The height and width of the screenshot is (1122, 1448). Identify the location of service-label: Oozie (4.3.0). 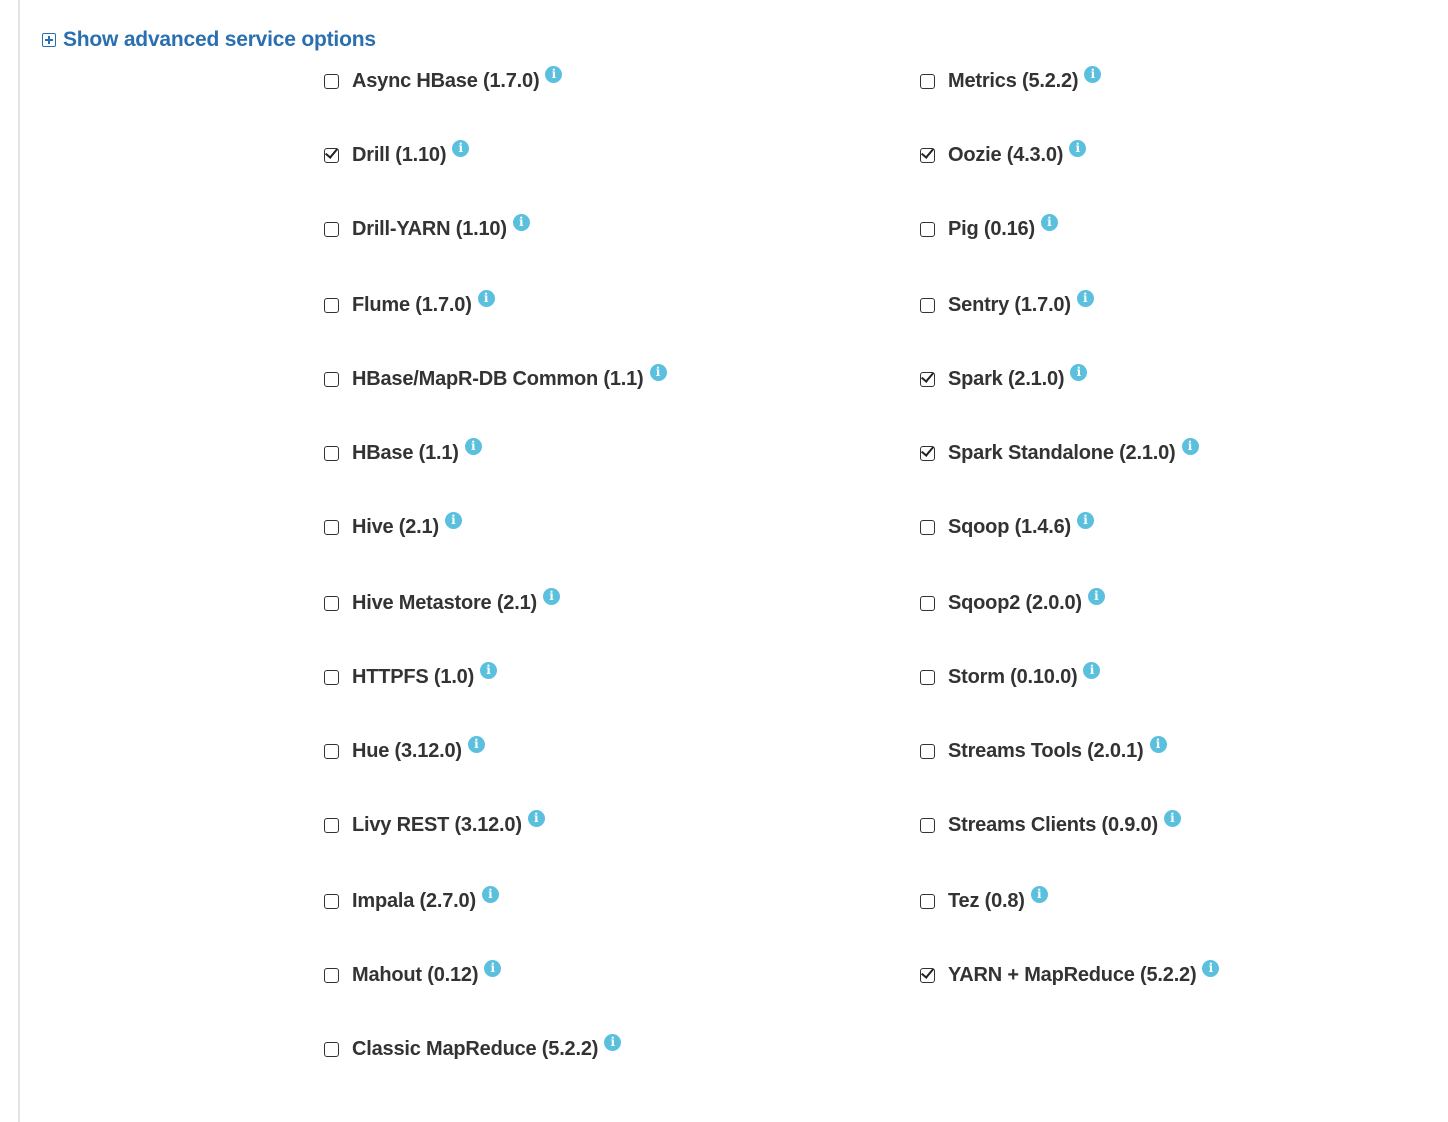
(1005, 155).